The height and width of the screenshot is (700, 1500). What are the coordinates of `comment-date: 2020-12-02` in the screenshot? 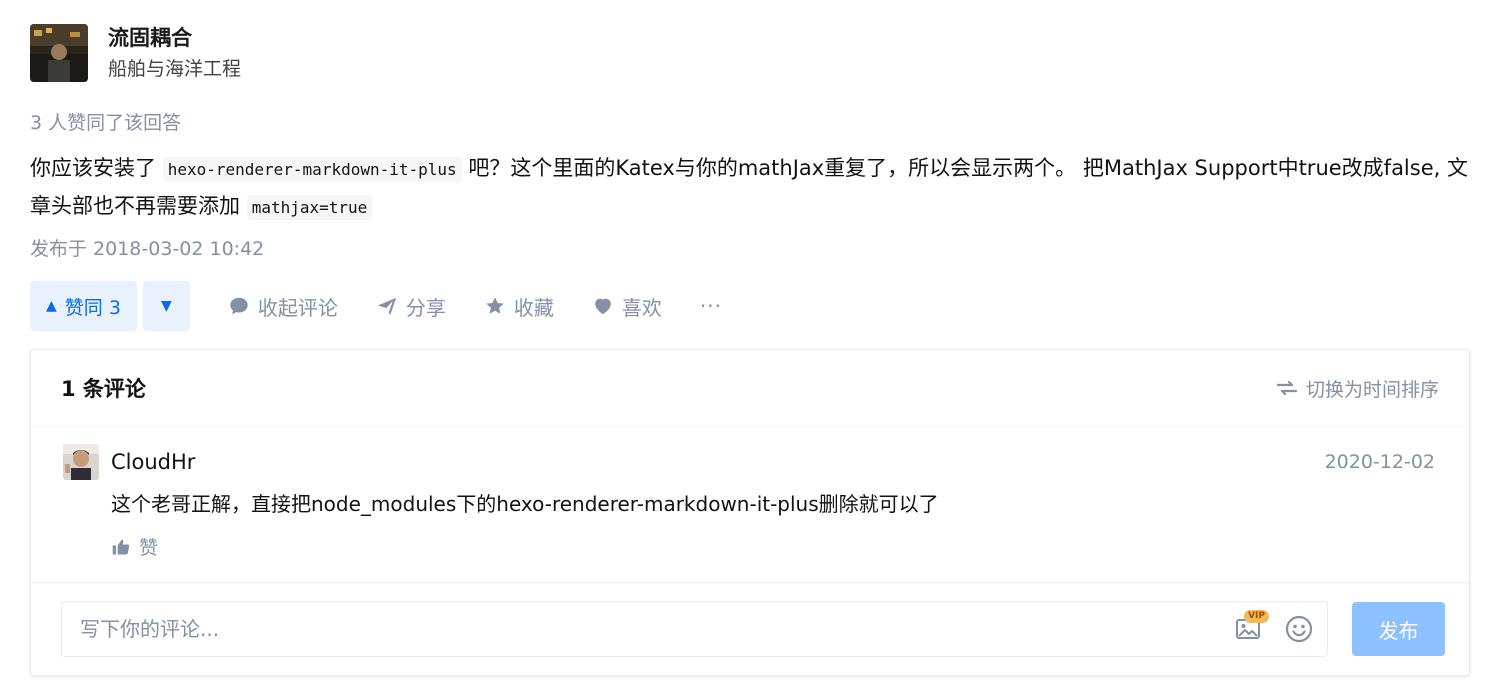 It's located at (1379, 462).